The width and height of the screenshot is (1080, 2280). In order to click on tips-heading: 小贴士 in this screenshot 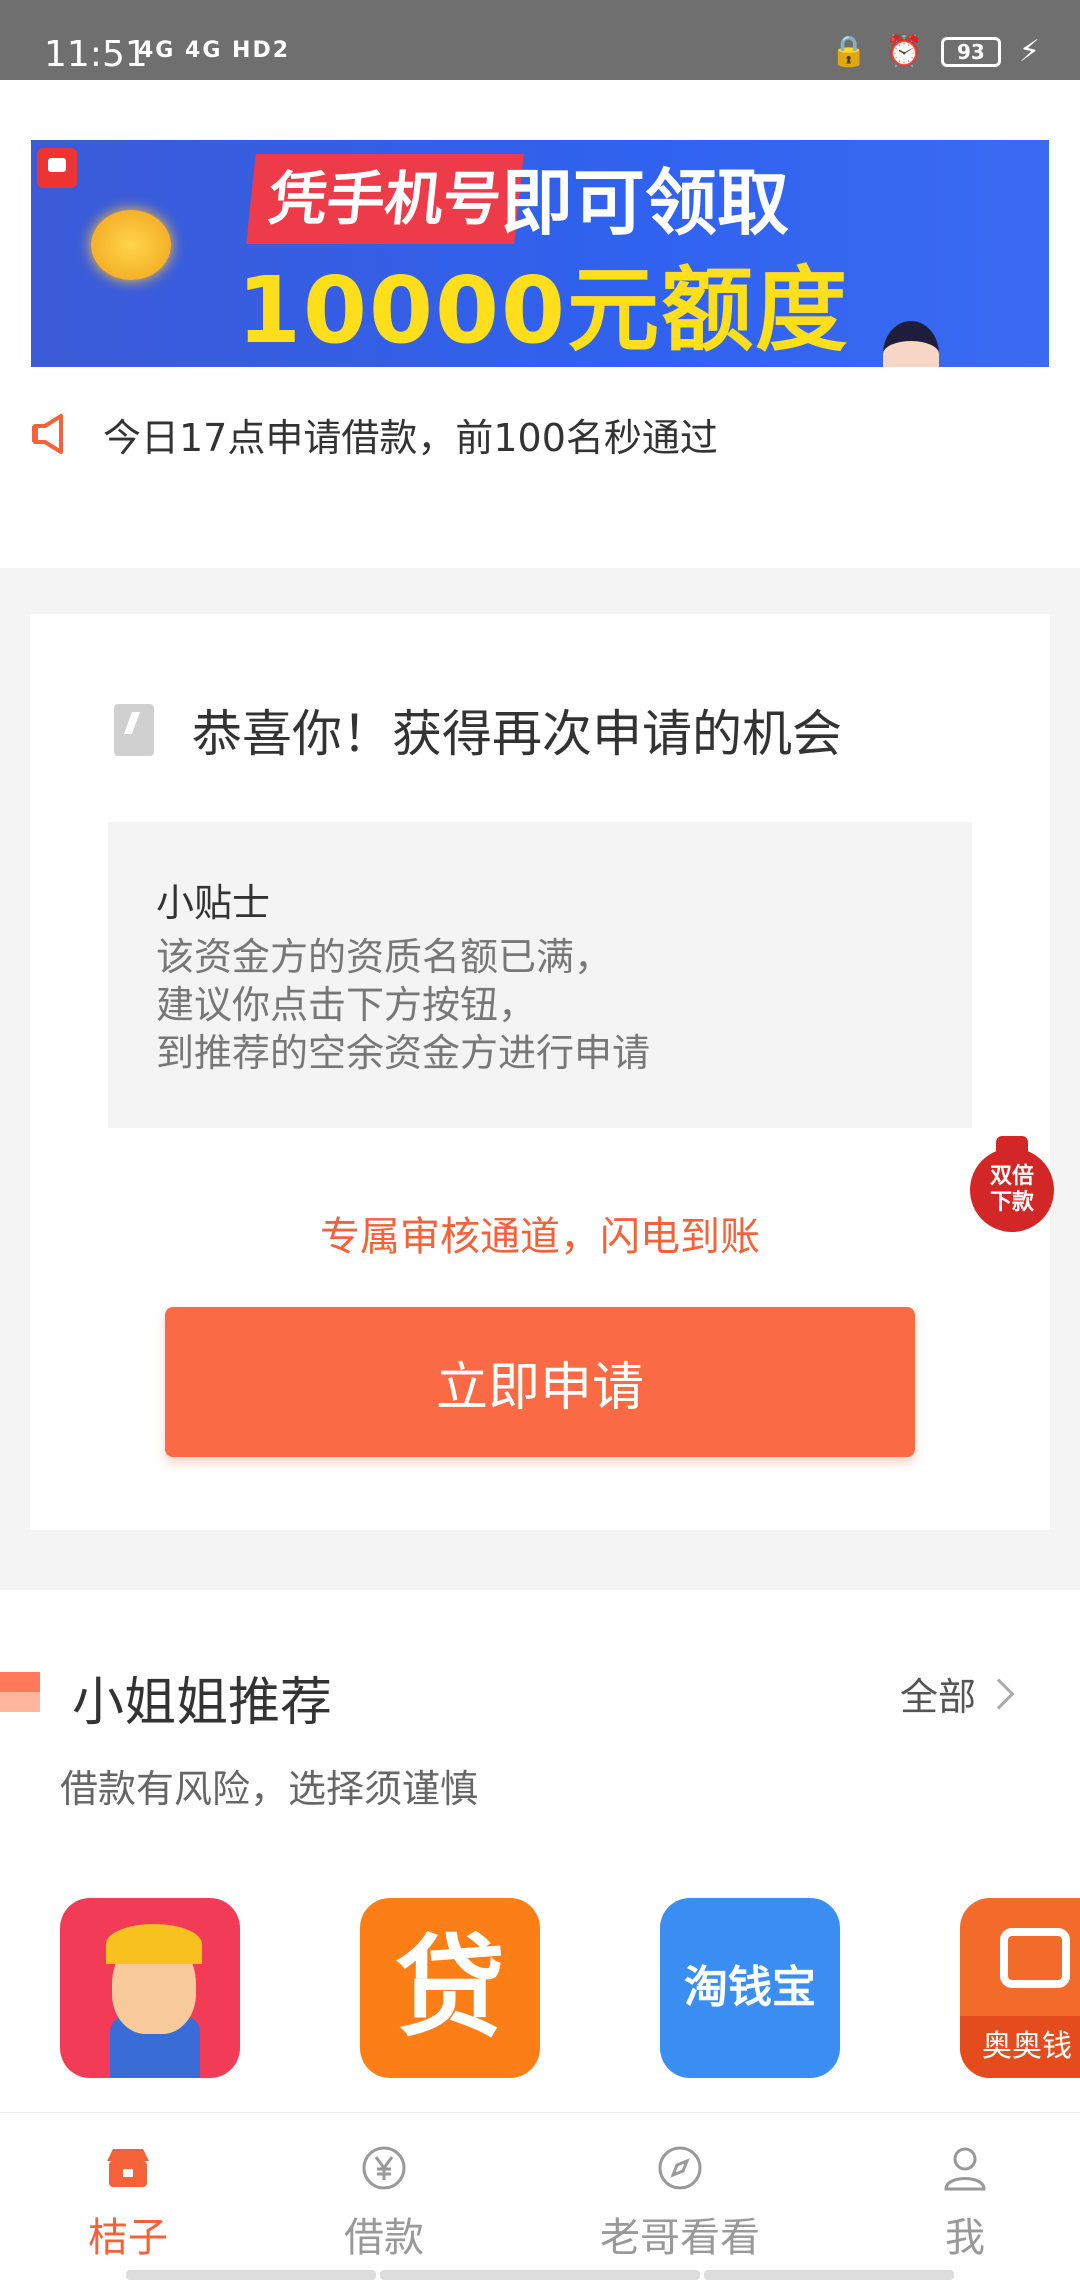, I will do `click(213, 903)`.